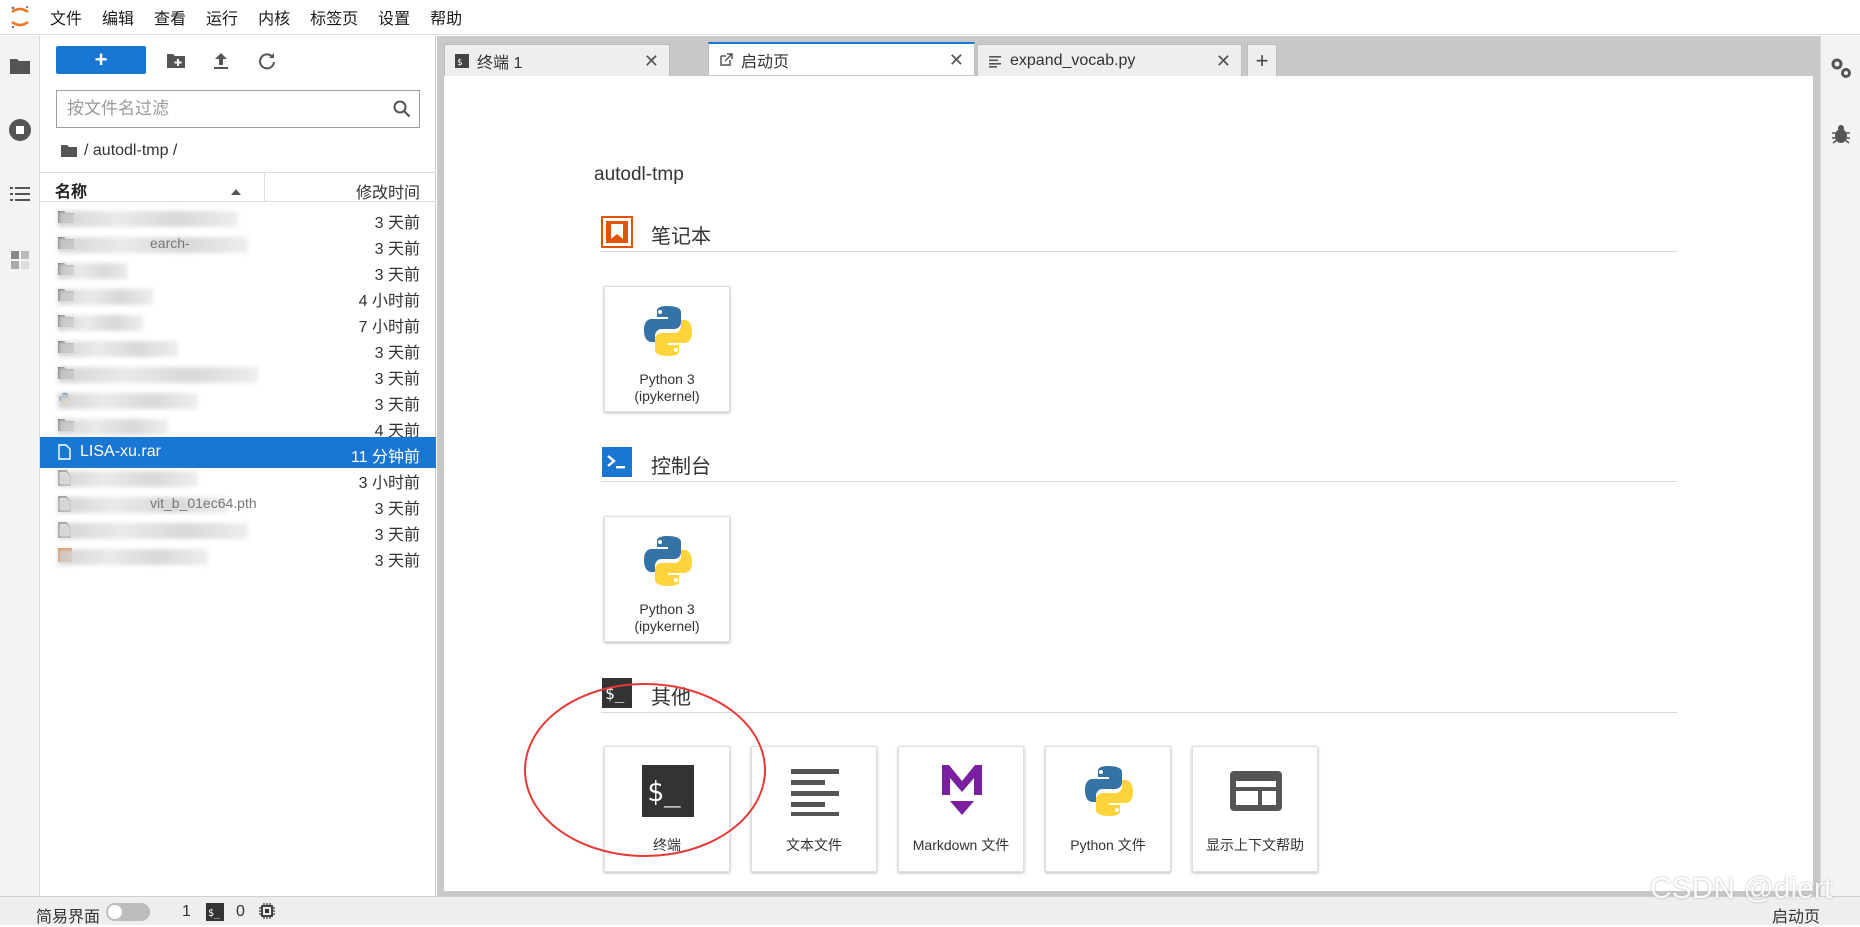 The width and height of the screenshot is (1860, 927). Describe the element at coordinates (69, 151) in the screenshot. I see `home-folder-icon` at that location.